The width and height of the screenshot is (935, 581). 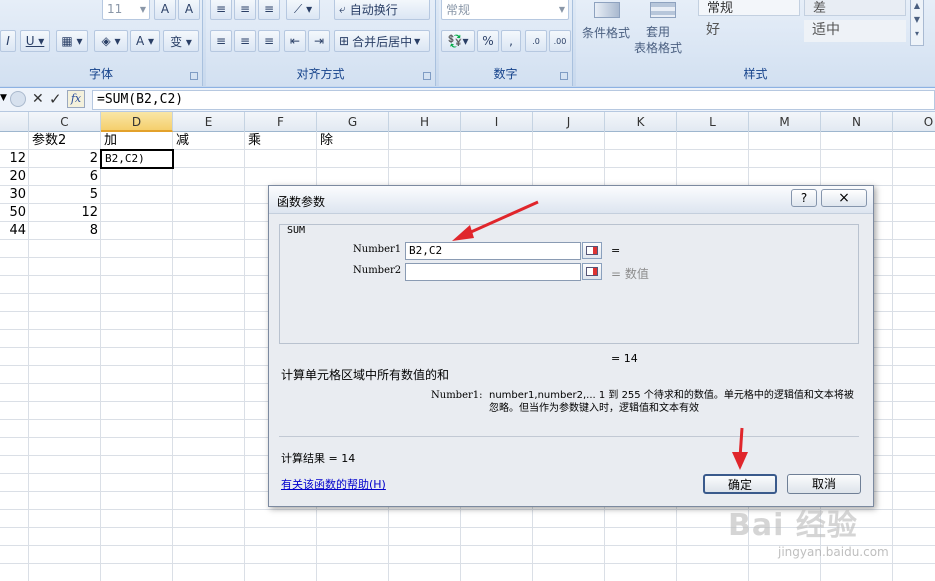 What do you see at coordinates (495, 220) in the screenshot?
I see `arrow-to-number1-icon` at bounding box center [495, 220].